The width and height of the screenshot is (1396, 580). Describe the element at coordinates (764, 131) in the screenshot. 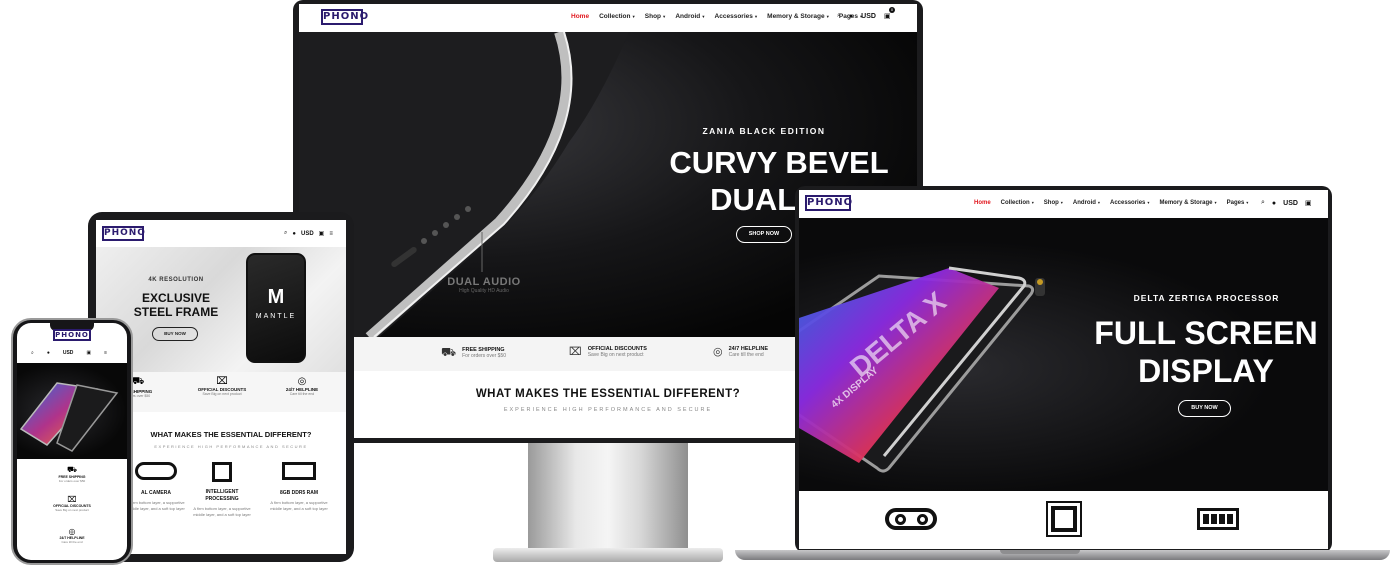

I see `hero-kicker: ZANIA BLACK EDITION` at that location.